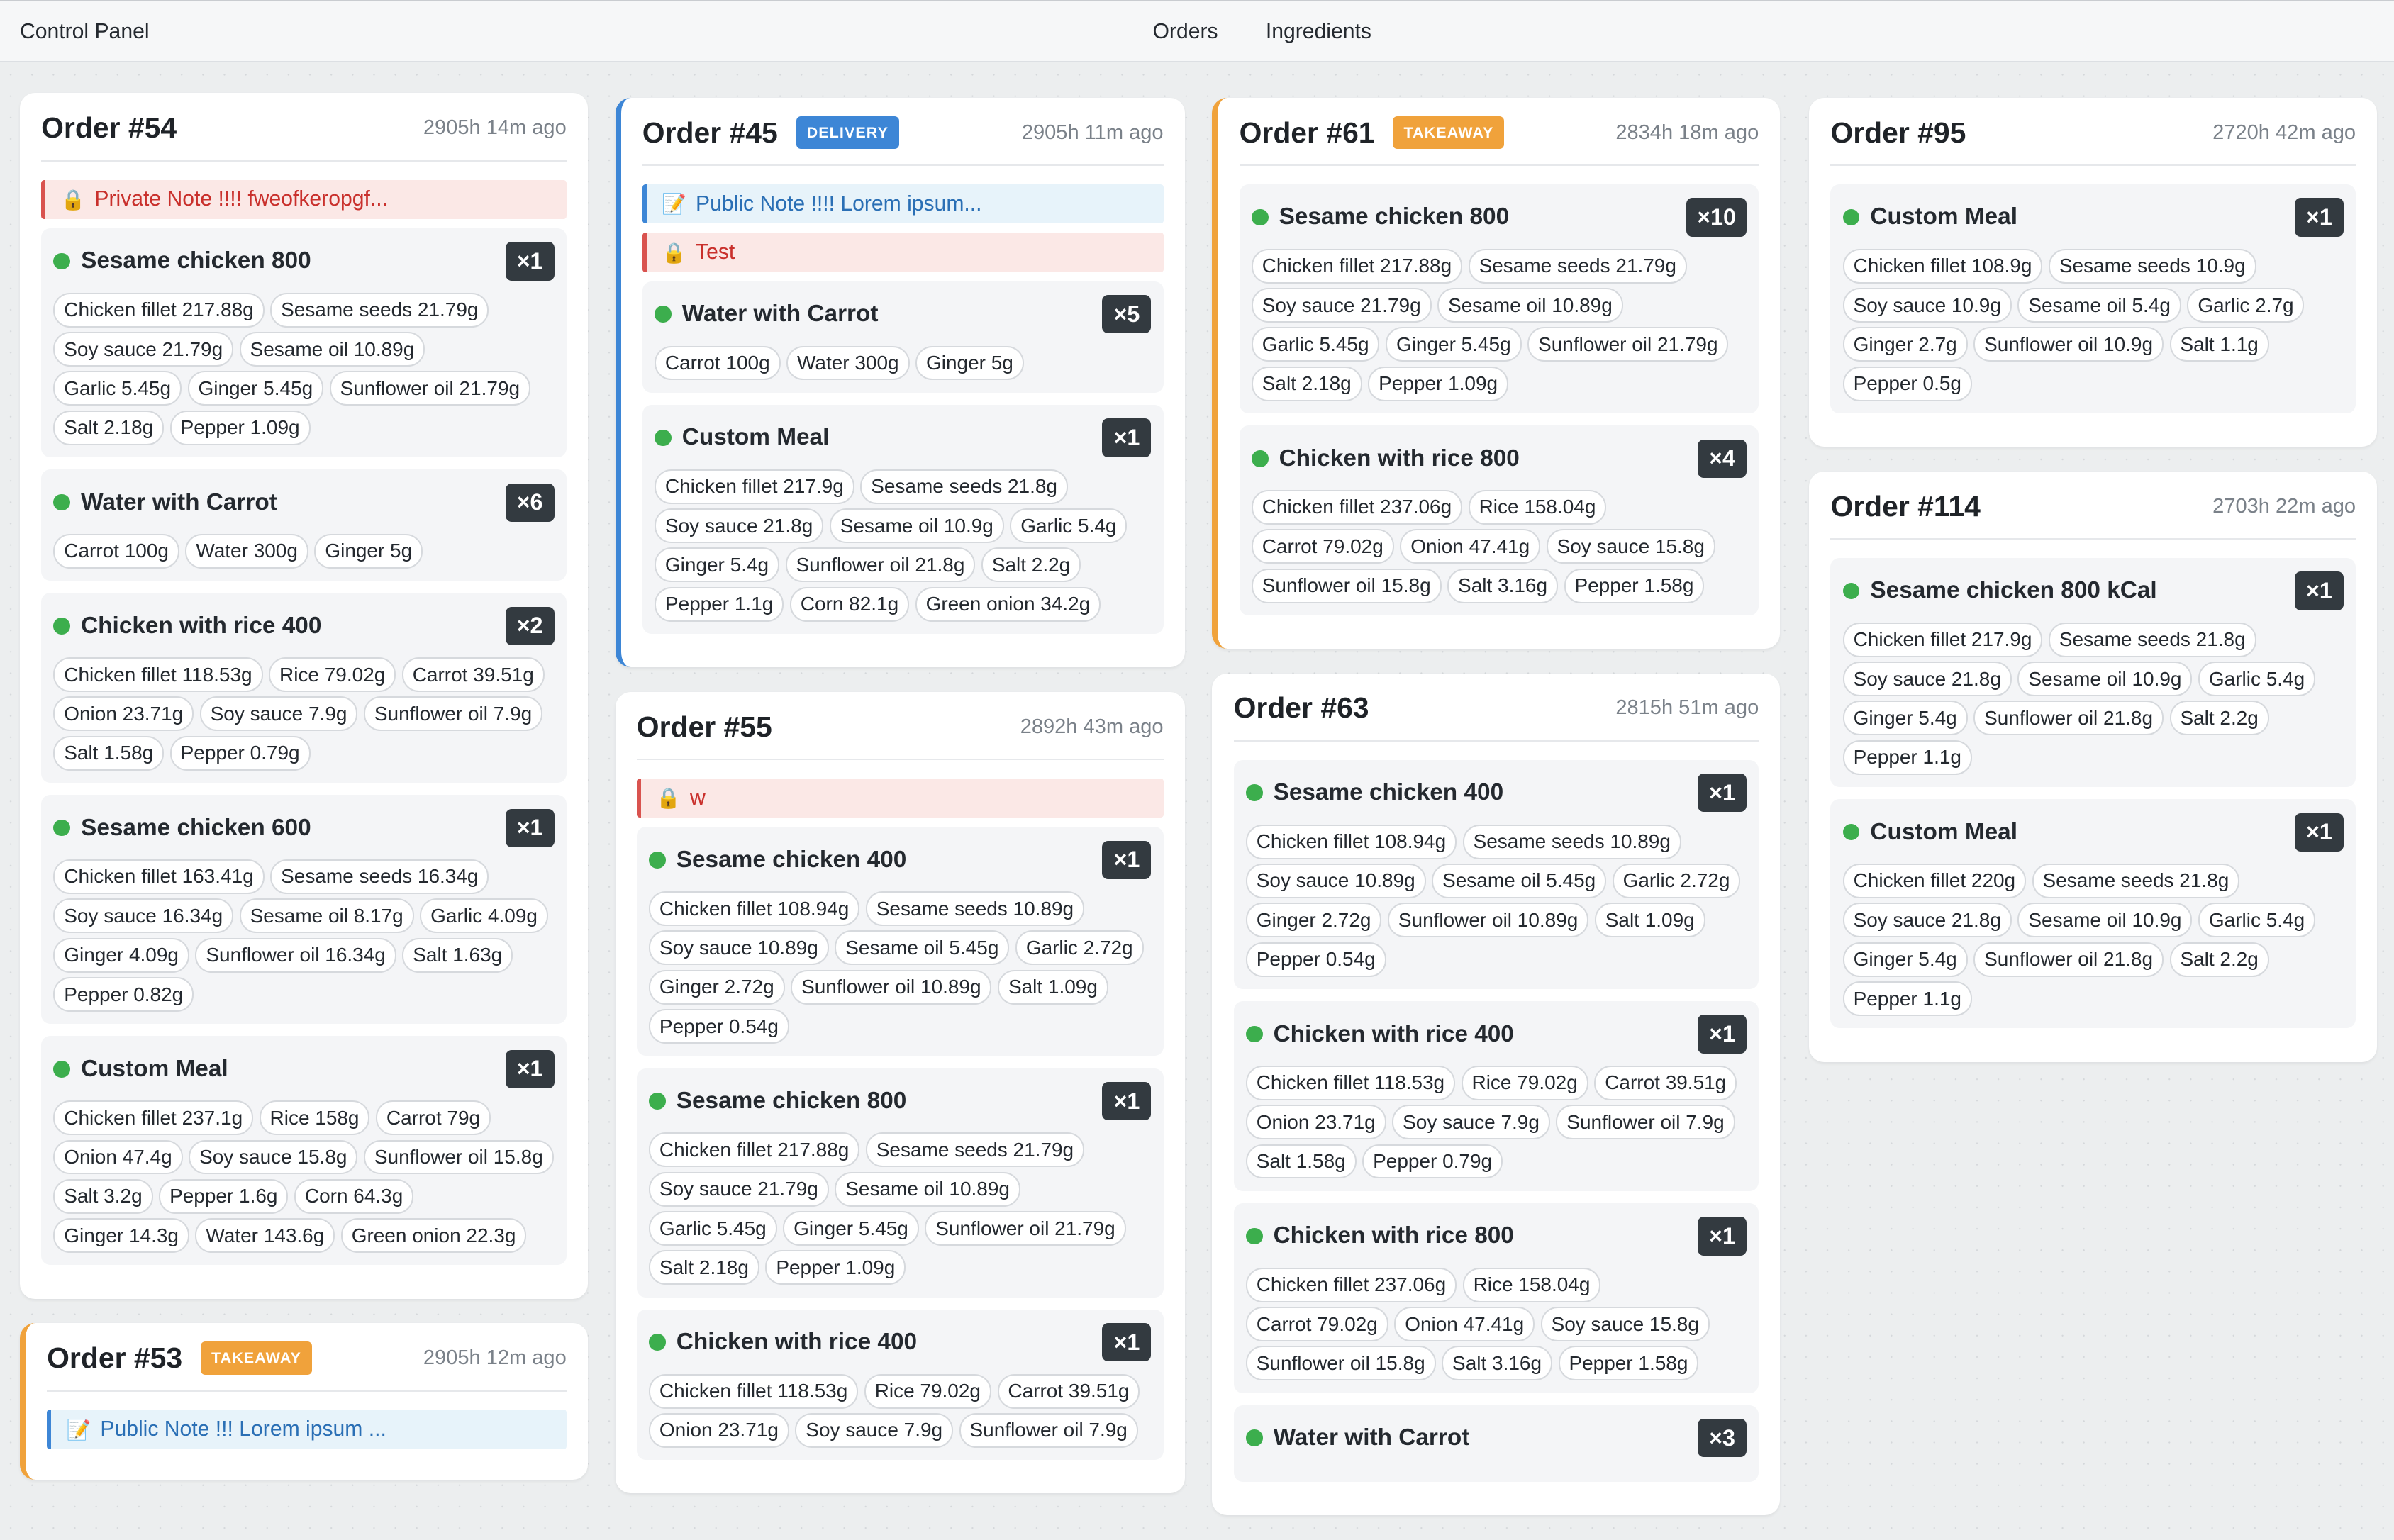 This screenshot has width=2394, height=1540. Describe the element at coordinates (704, 726) in the screenshot. I see `order-title: Order #55` at that location.